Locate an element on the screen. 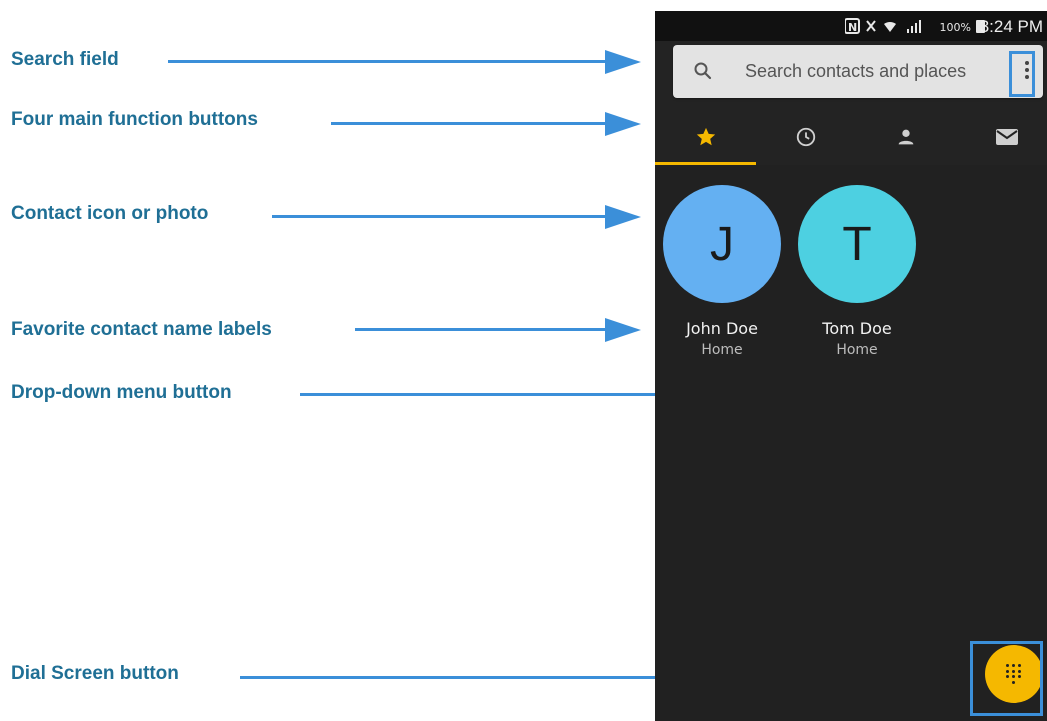 The width and height of the screenshot is (1047, 721). battery-percent: 100% is located at coordinates (955, 27).